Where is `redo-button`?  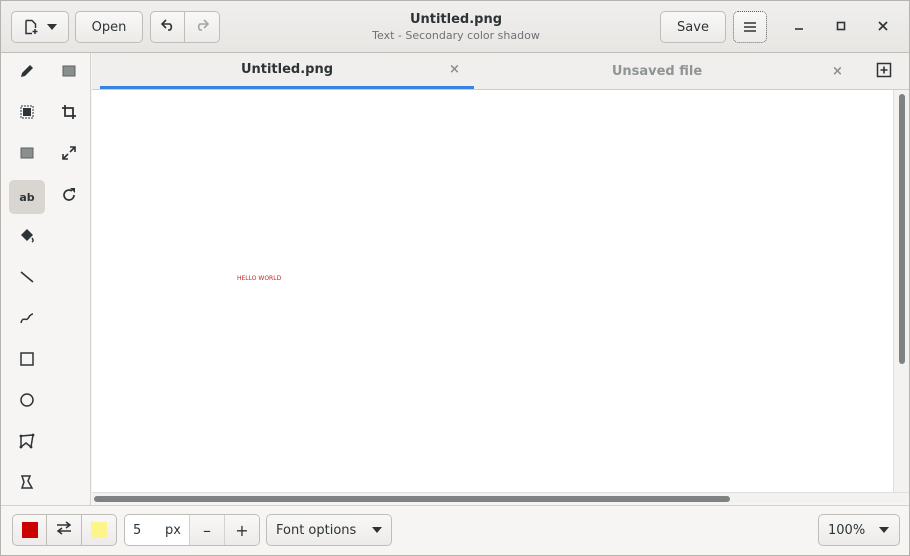 redo-button is located at coordinates (202, 27).